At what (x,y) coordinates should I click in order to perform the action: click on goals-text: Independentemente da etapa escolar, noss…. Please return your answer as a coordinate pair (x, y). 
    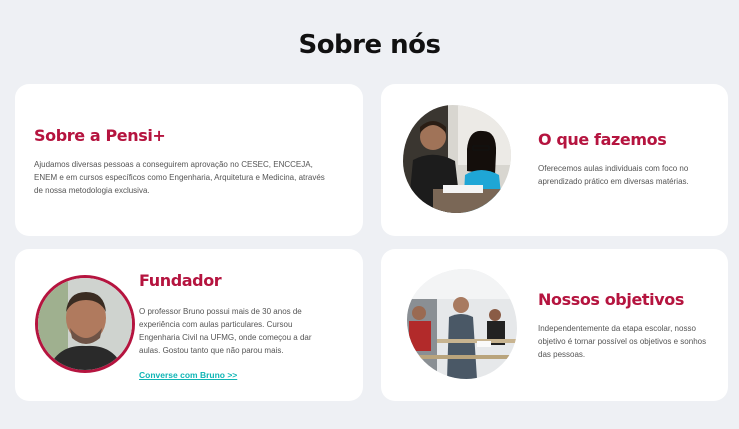
    Looking at the image, I should click on (622, 341).